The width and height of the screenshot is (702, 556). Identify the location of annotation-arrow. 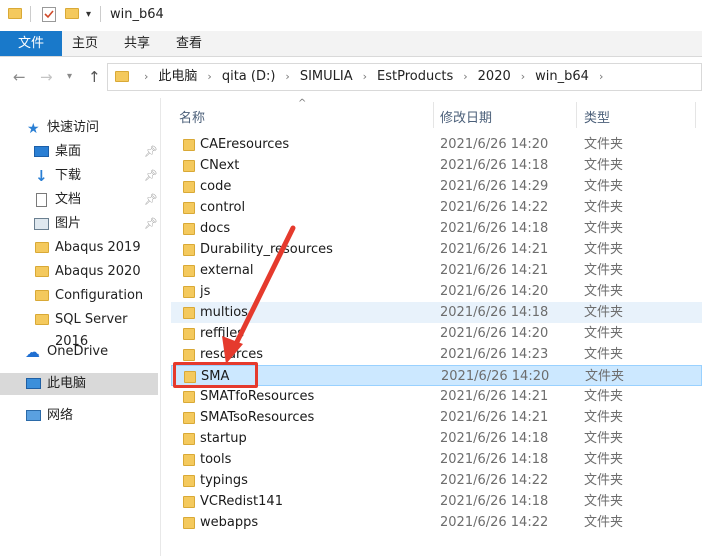
(259, 294).